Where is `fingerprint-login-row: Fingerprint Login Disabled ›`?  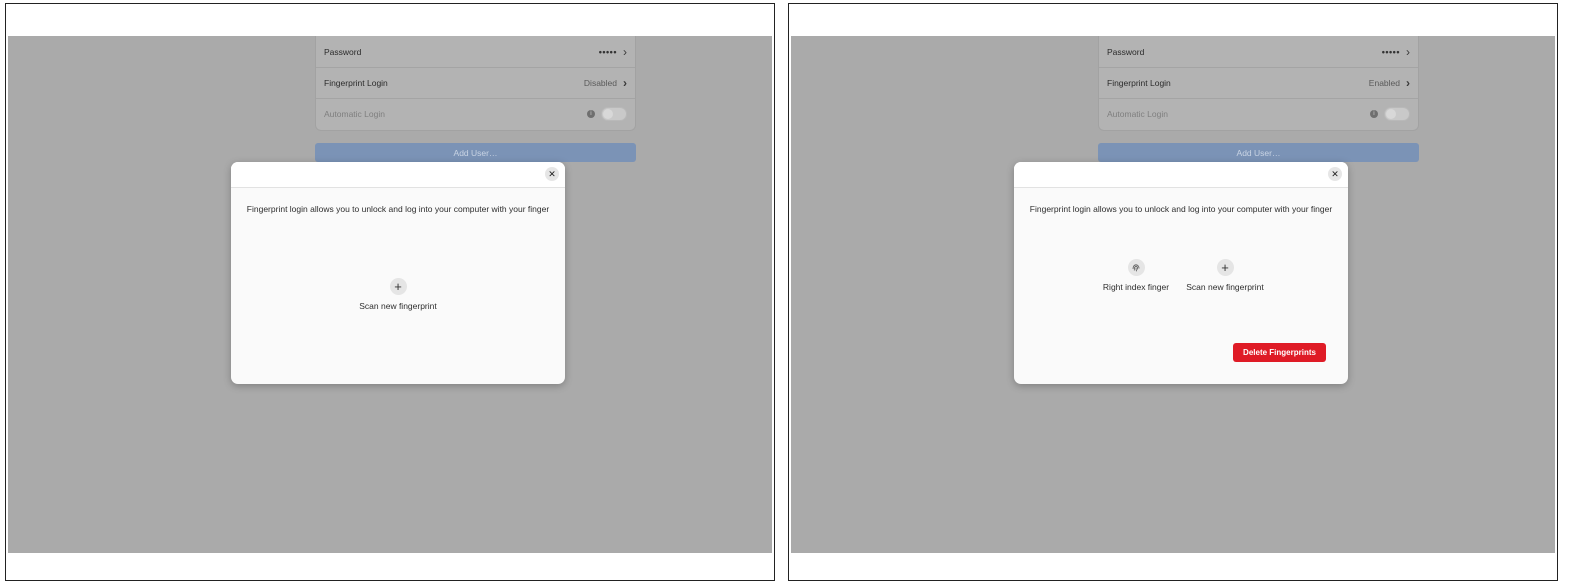 fingerprint-login-row: Fingerprint Login Disabled › is located at coordinates (475, 82).